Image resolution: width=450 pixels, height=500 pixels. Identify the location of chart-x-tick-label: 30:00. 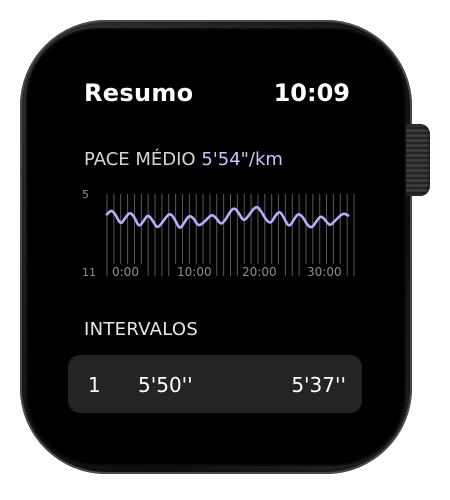
(324, 272).